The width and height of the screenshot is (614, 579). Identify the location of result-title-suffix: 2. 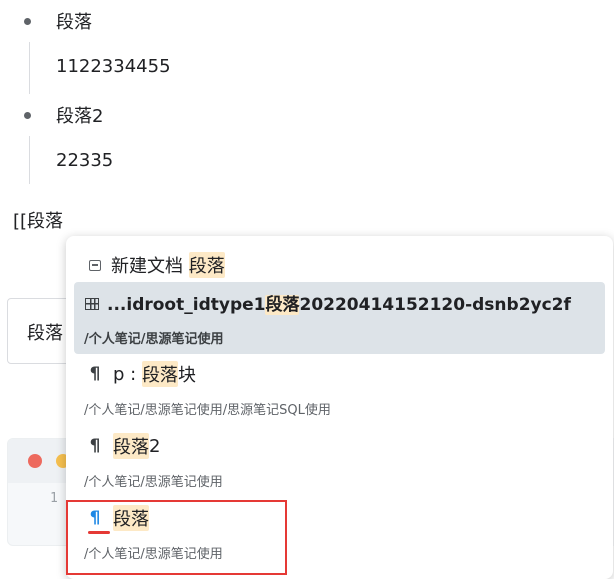
(155, 446).